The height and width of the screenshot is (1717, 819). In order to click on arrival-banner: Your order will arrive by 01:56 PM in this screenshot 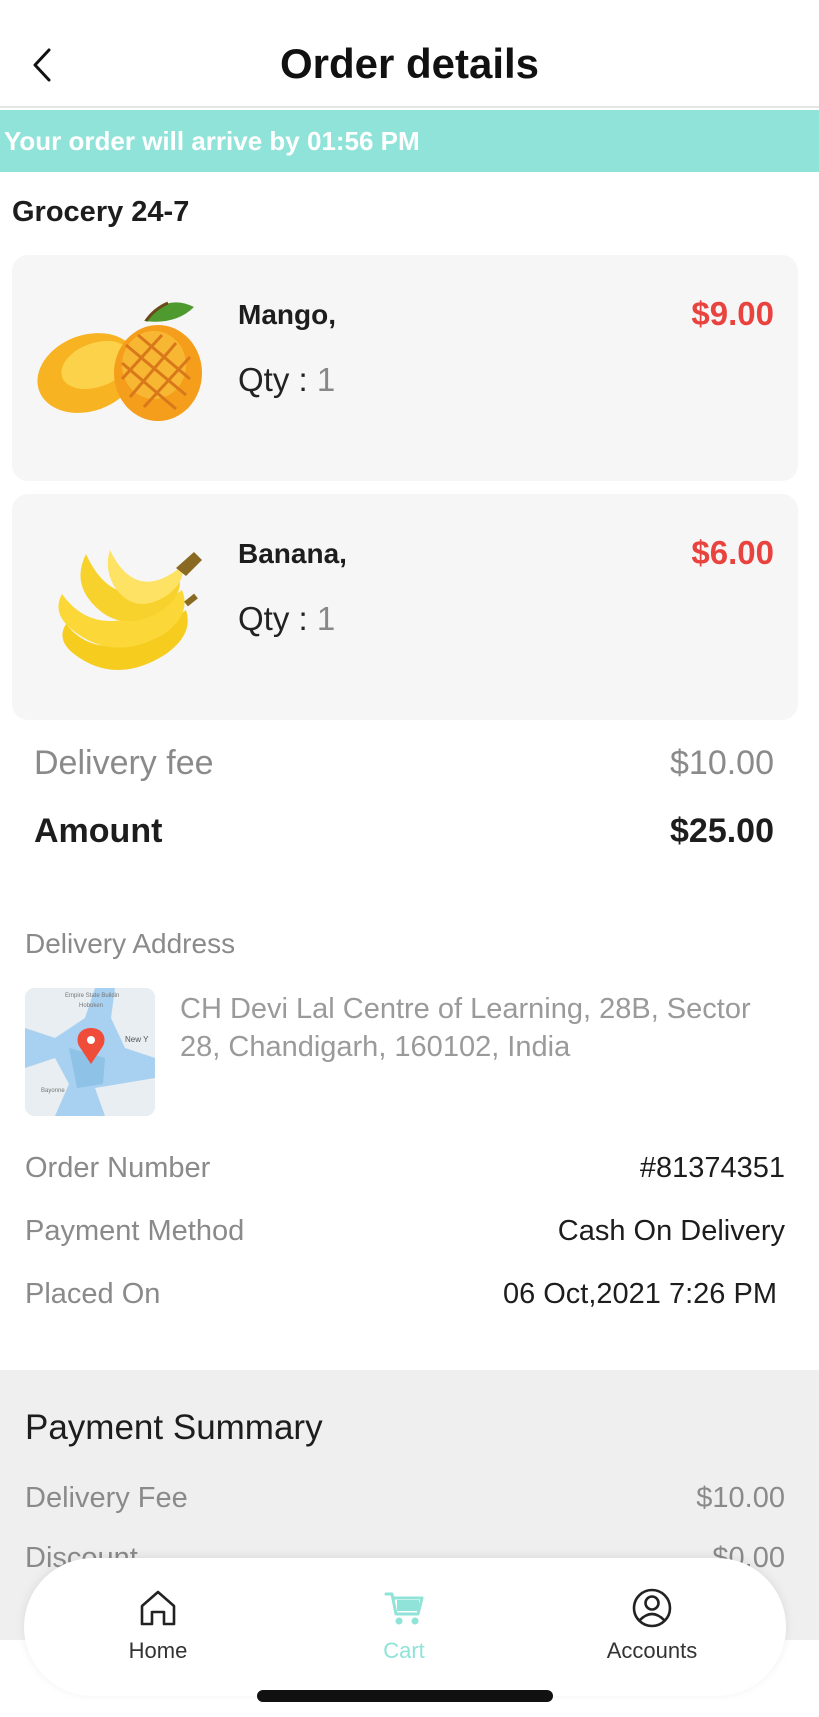, I will do `click(409, 141)`.